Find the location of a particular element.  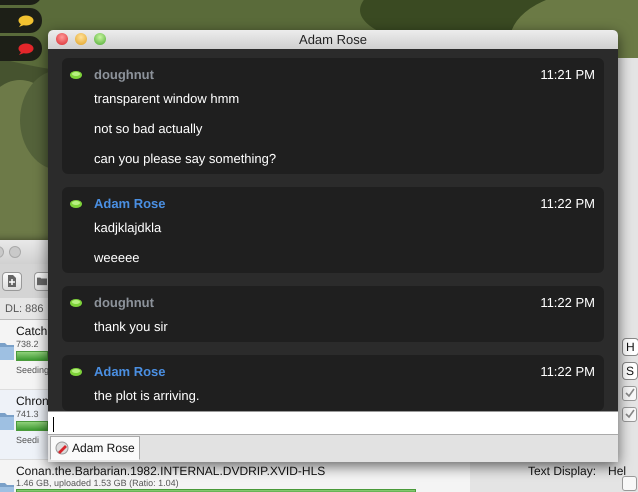

window-button is located at coordinates (15, 252).